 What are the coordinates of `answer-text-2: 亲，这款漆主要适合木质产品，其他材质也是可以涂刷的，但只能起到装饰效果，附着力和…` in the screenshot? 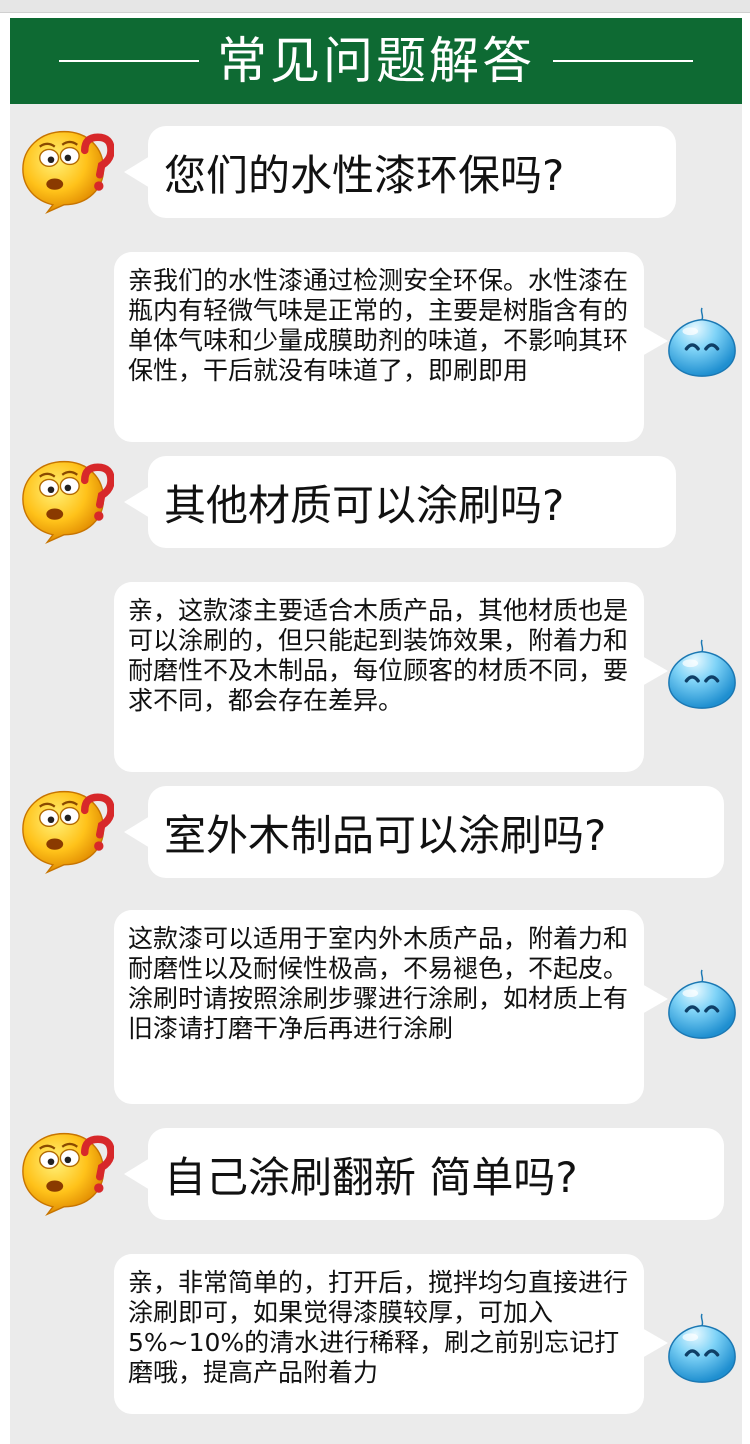 It's located at (378, 655).